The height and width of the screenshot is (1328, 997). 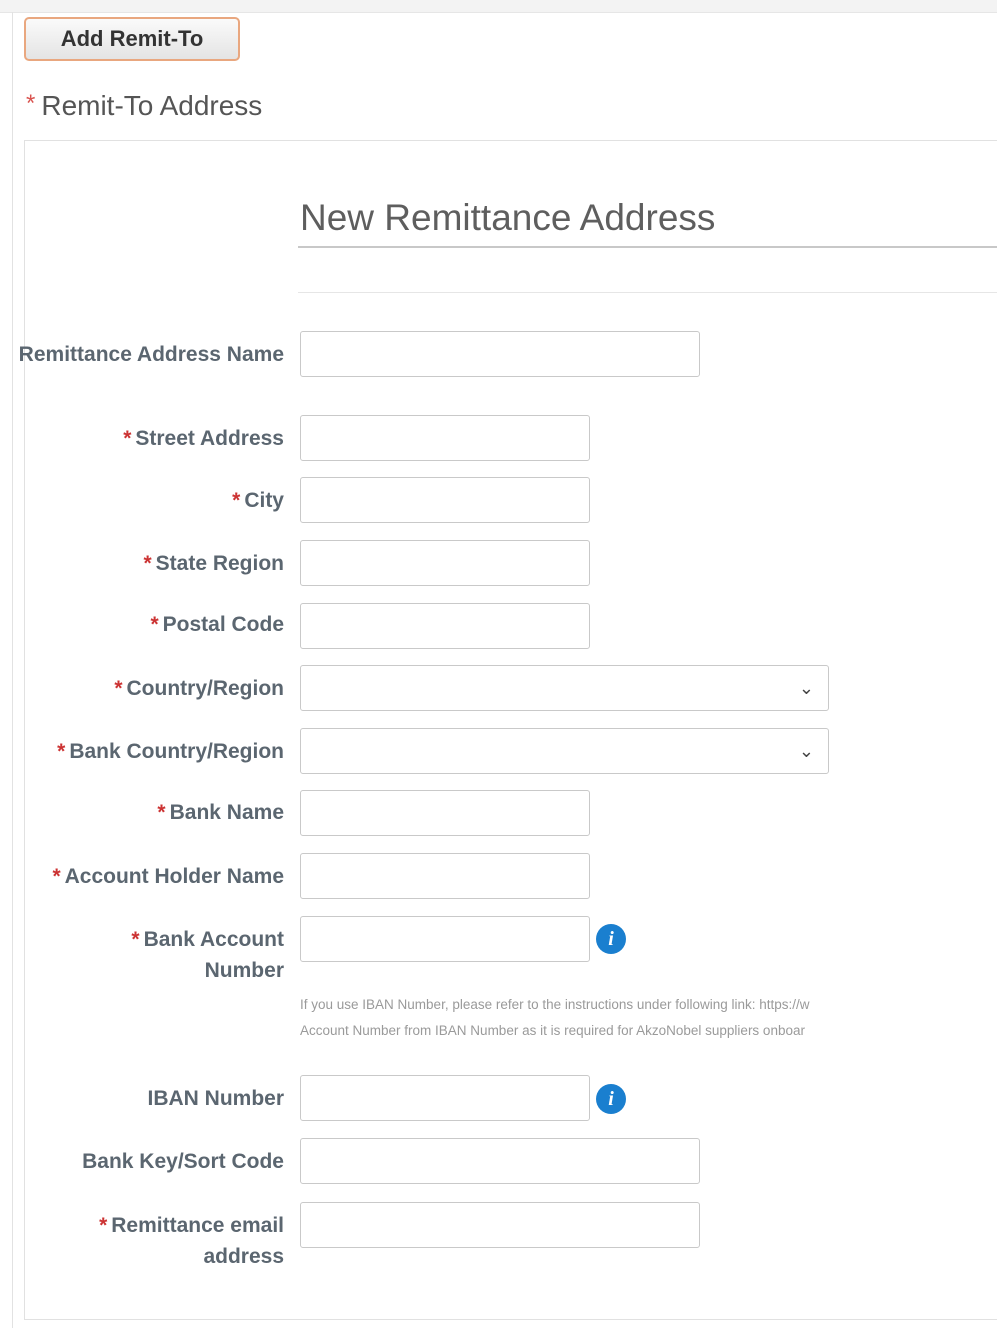 I want to click on country-region-select: ⌄, so click(x=564, y=688).